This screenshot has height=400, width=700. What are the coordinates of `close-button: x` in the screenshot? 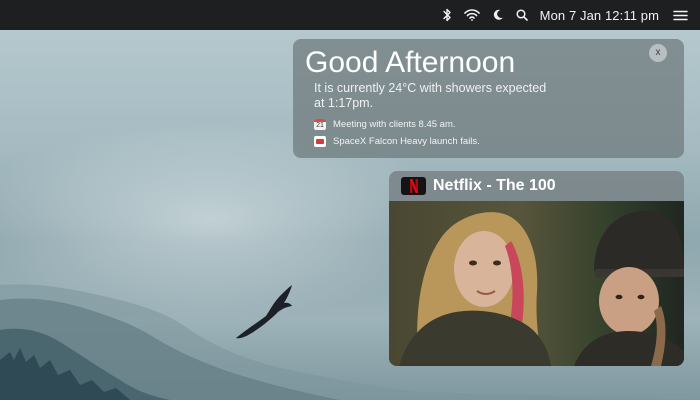 It's located at (658, 53).